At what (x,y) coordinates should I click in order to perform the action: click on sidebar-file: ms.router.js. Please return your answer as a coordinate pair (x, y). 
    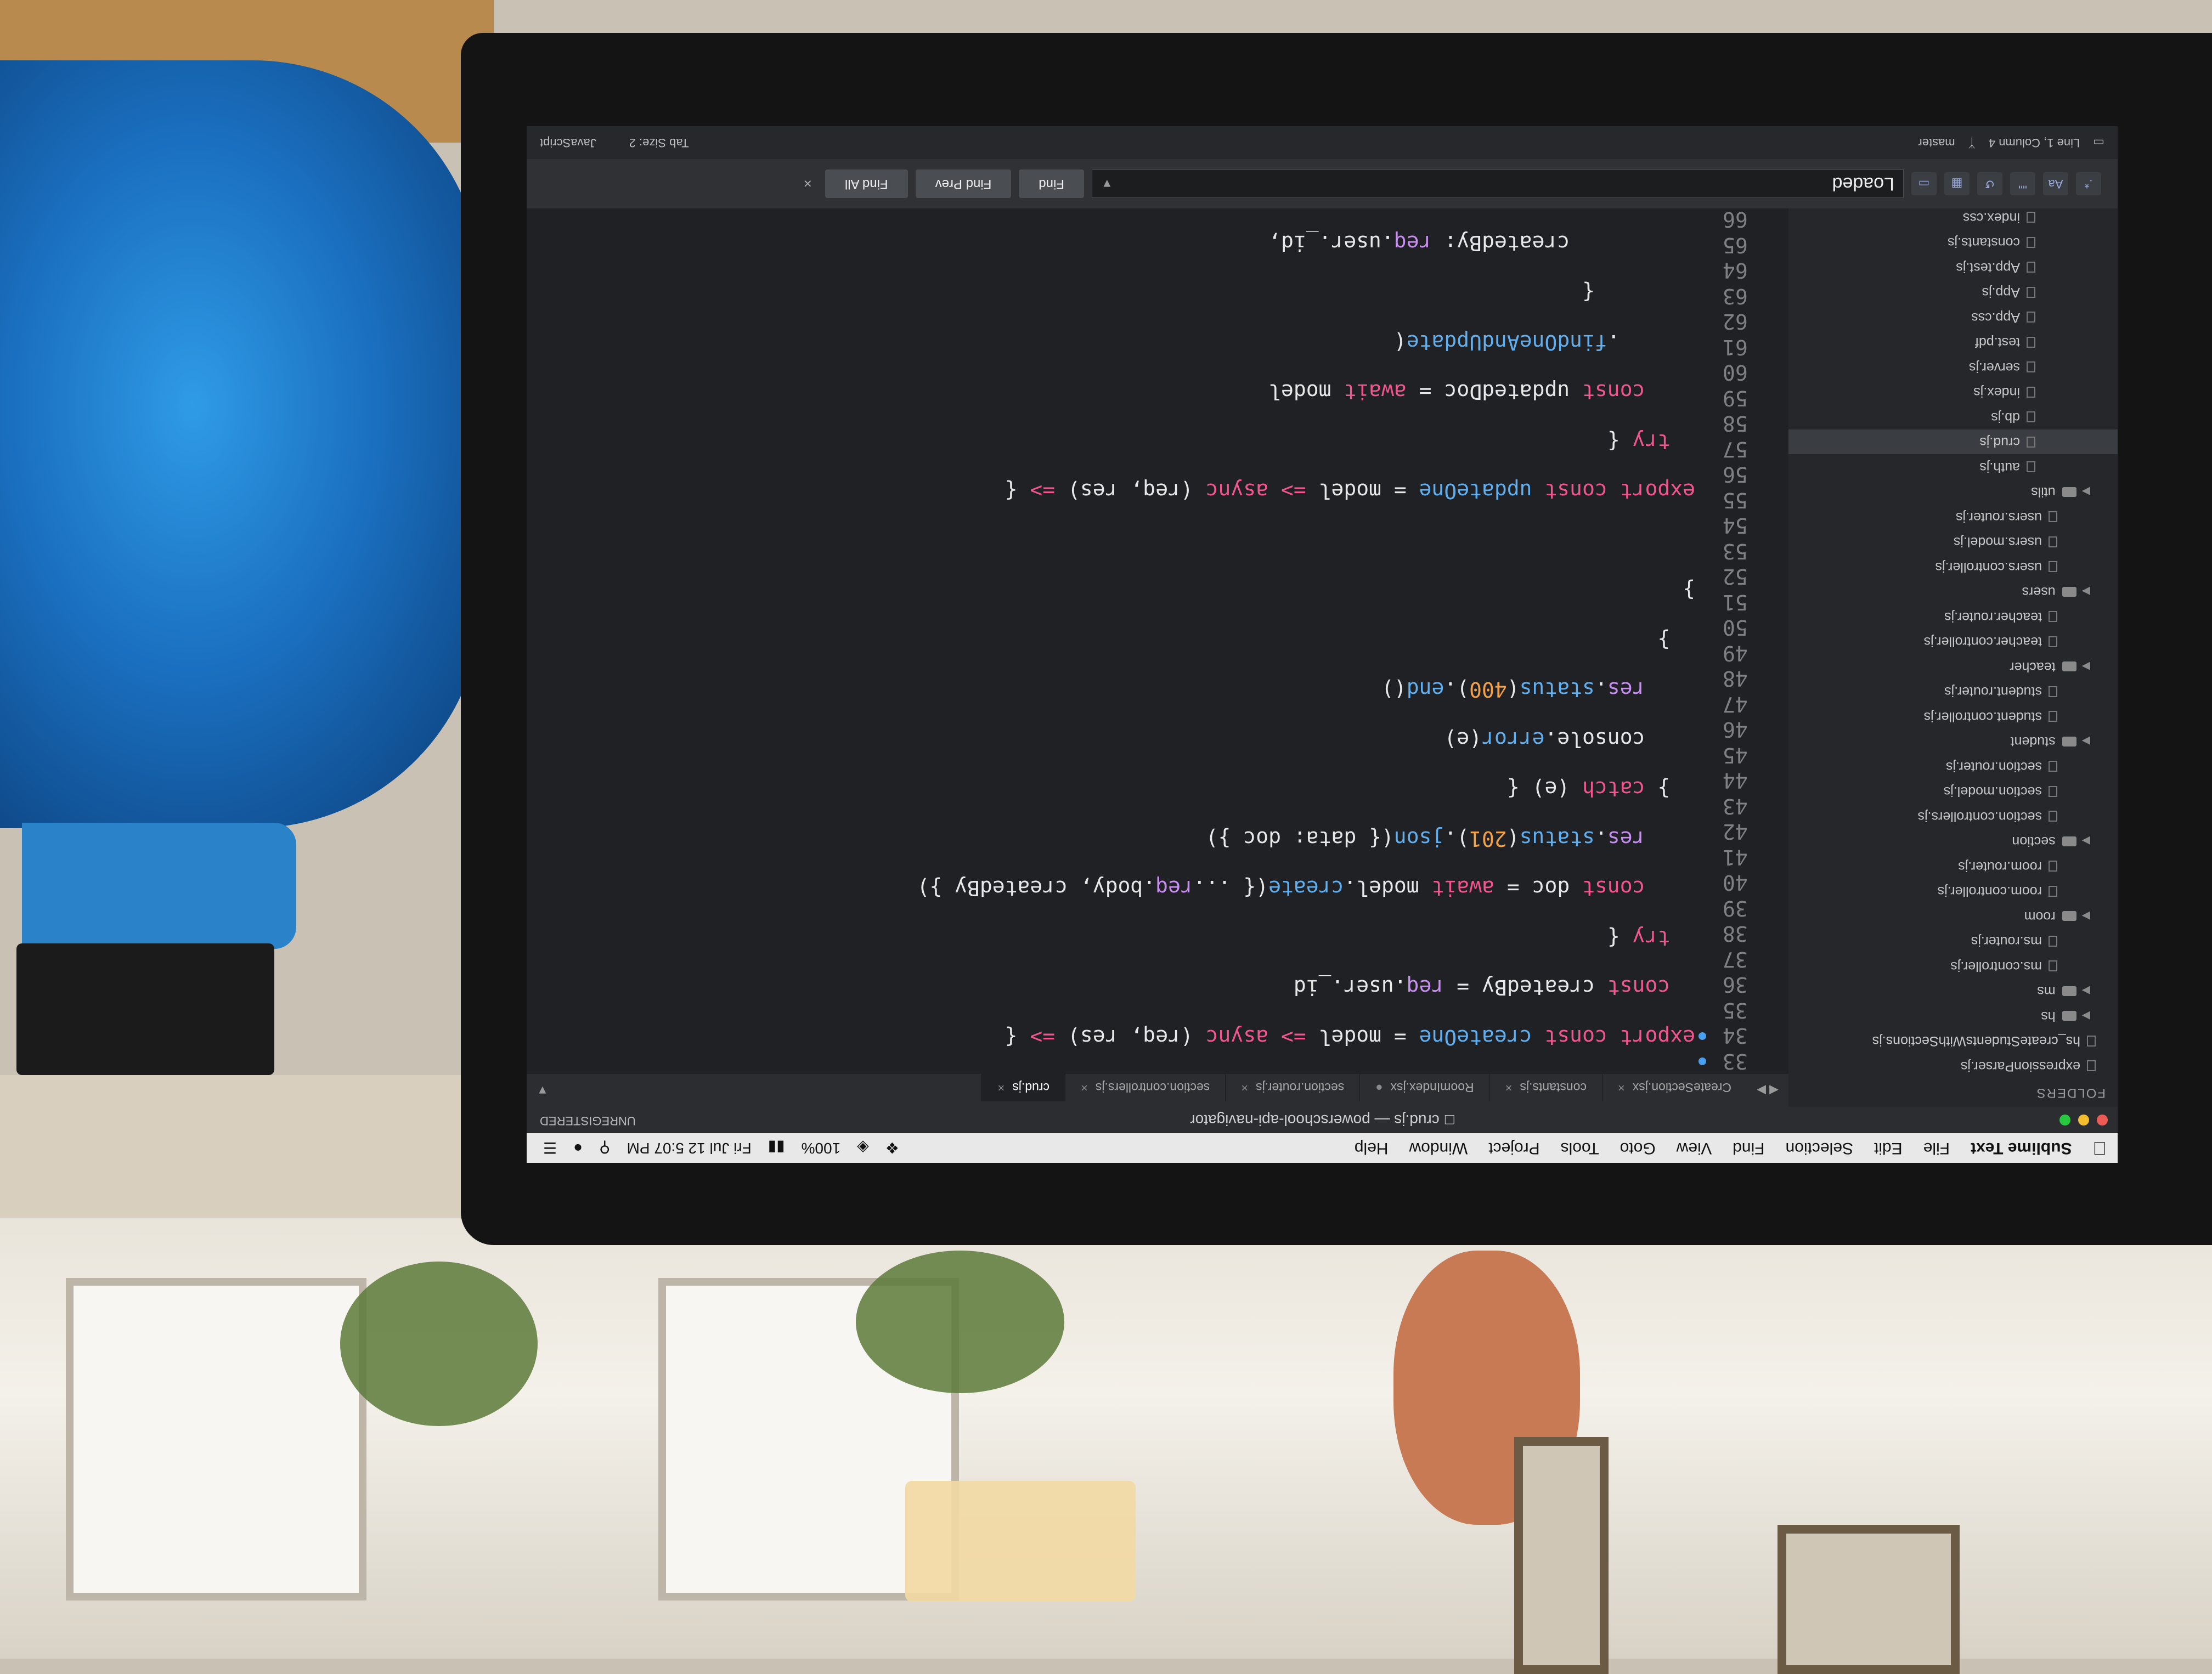
    Looking at the image, I should click on (1953, 941).